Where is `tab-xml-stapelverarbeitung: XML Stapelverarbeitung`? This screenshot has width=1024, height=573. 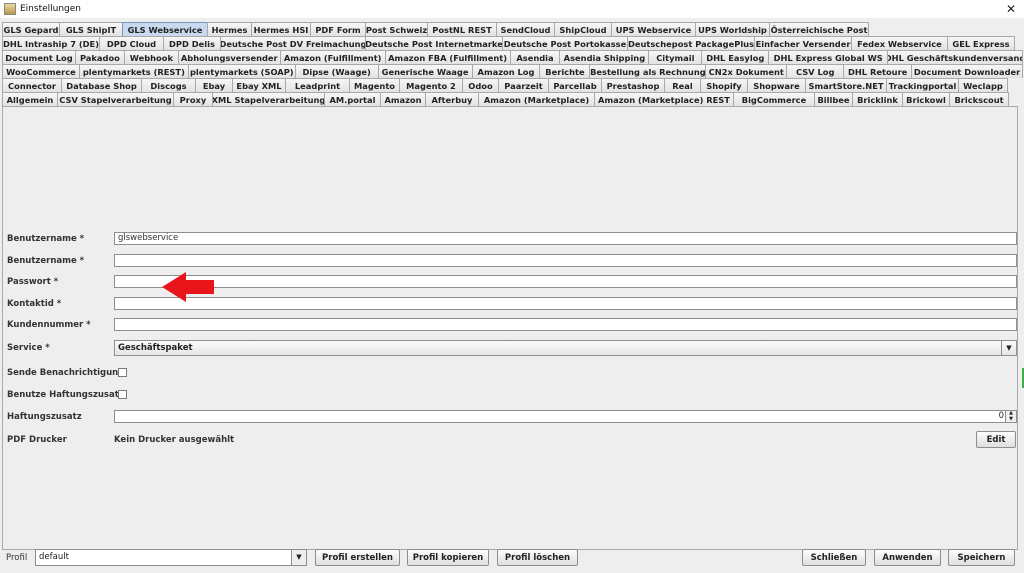 tab-xml-stapelverarbeitung: XML Stapelverarbeitung is located at coordinates (268, 99).